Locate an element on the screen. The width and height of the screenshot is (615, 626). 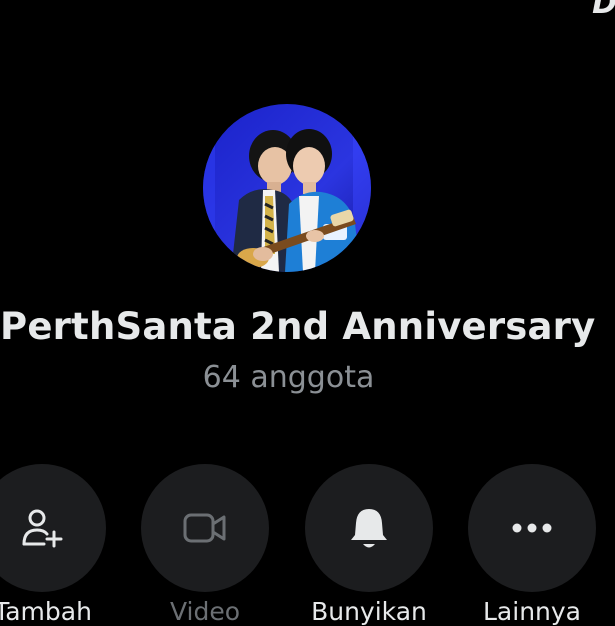
group-avatar is located at coordinates (287, 188).